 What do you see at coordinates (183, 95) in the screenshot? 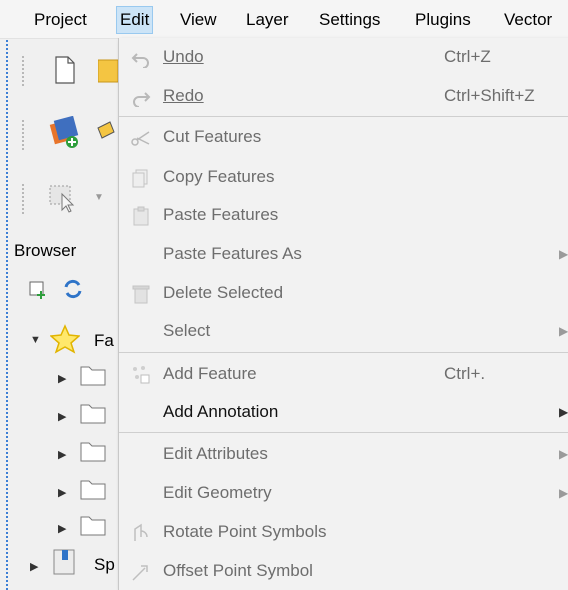
I see `redo-label: Redo` at bounding box center [183, 95].